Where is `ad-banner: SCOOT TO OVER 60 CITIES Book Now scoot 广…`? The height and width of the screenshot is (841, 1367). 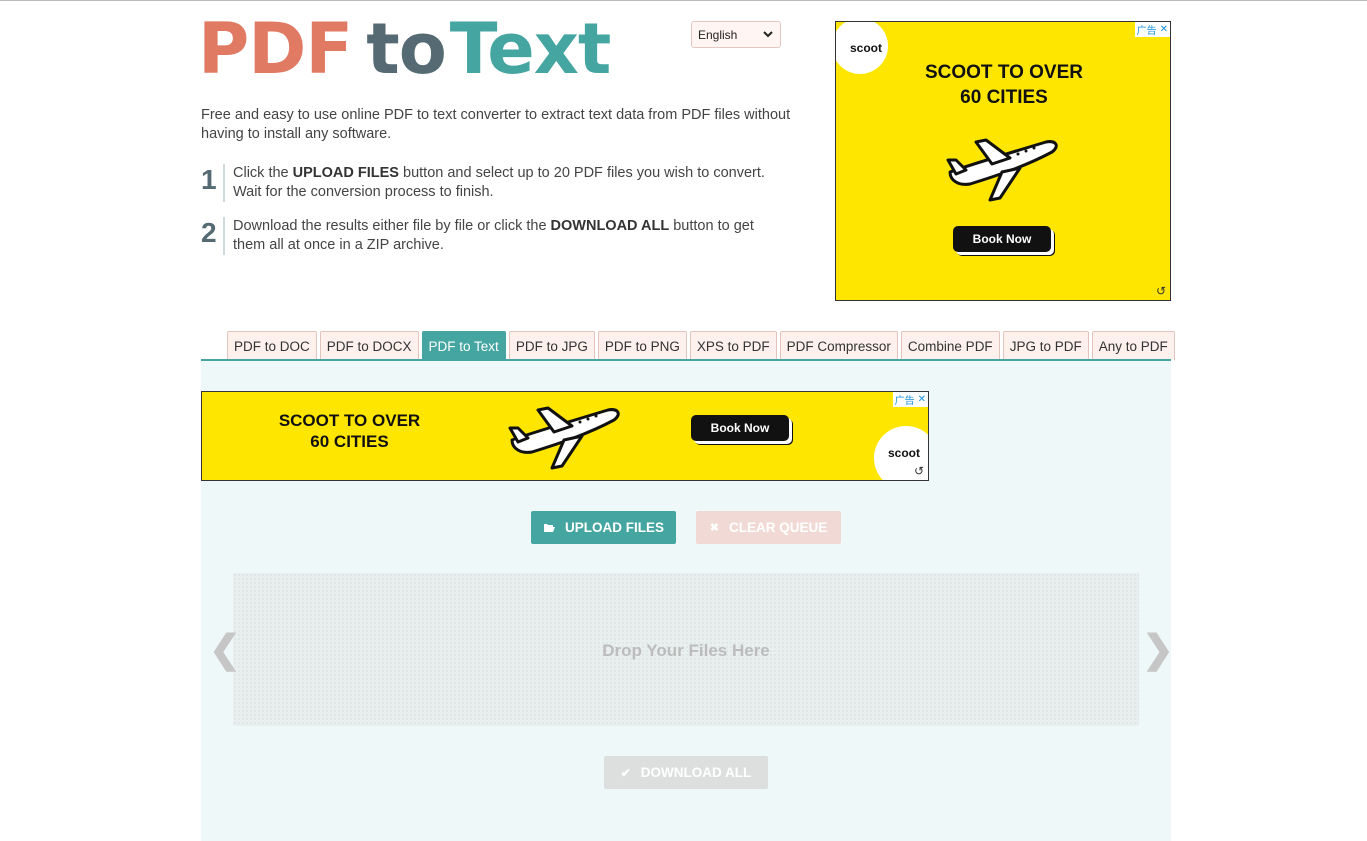 ad-banner: SCOOT TO OVER 60 CITIES Book Now scoot 广… is located at coordinates (565, 436).